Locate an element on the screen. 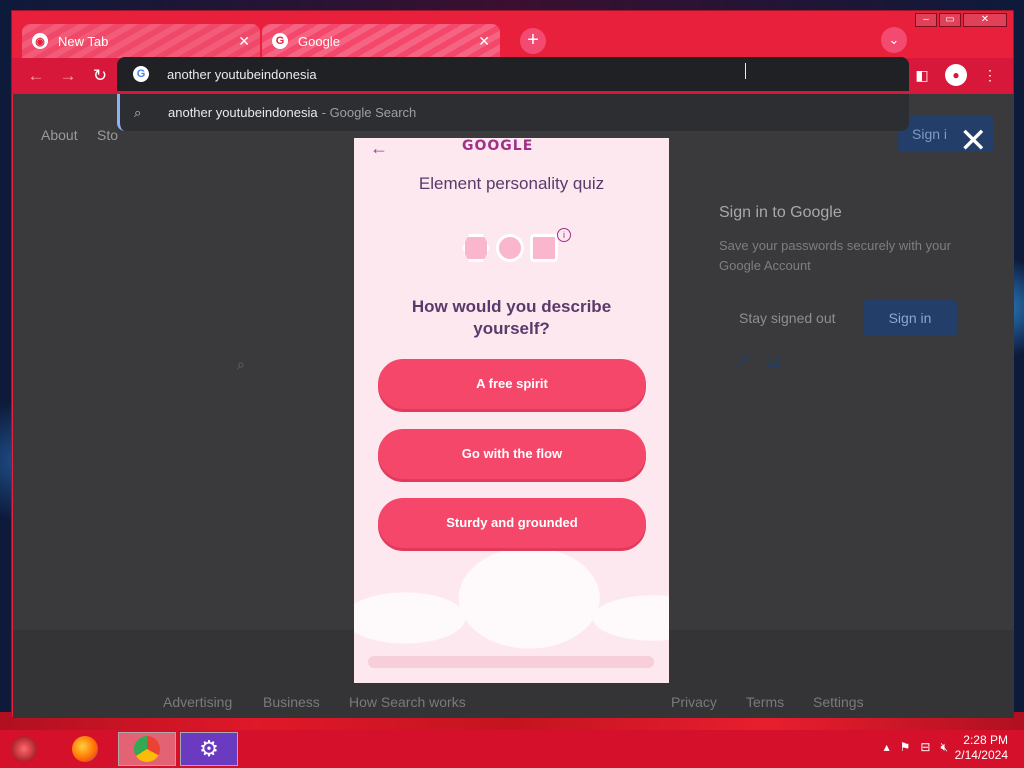 The image size is (1024, 768). reload-button: ↻ is located at coordinates (100, 76).